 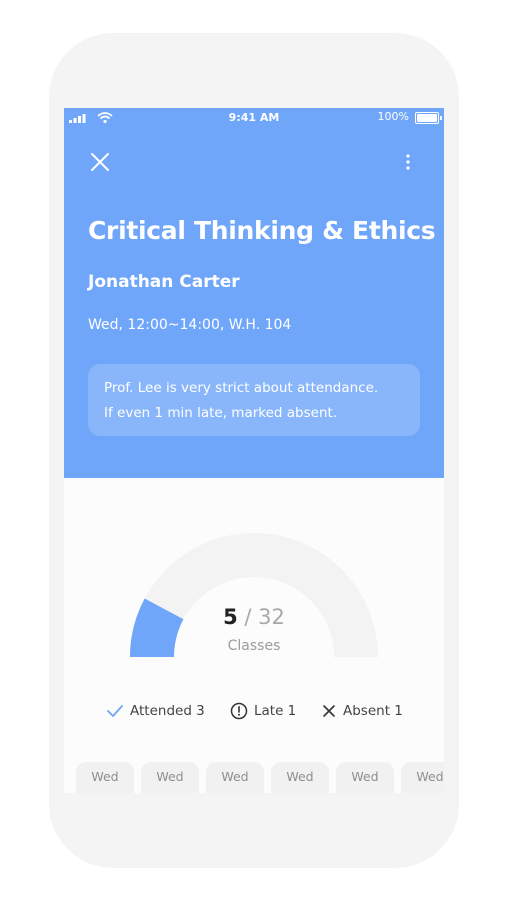 I want to click on battery-percent: 100%, so click(x=393, y=116).